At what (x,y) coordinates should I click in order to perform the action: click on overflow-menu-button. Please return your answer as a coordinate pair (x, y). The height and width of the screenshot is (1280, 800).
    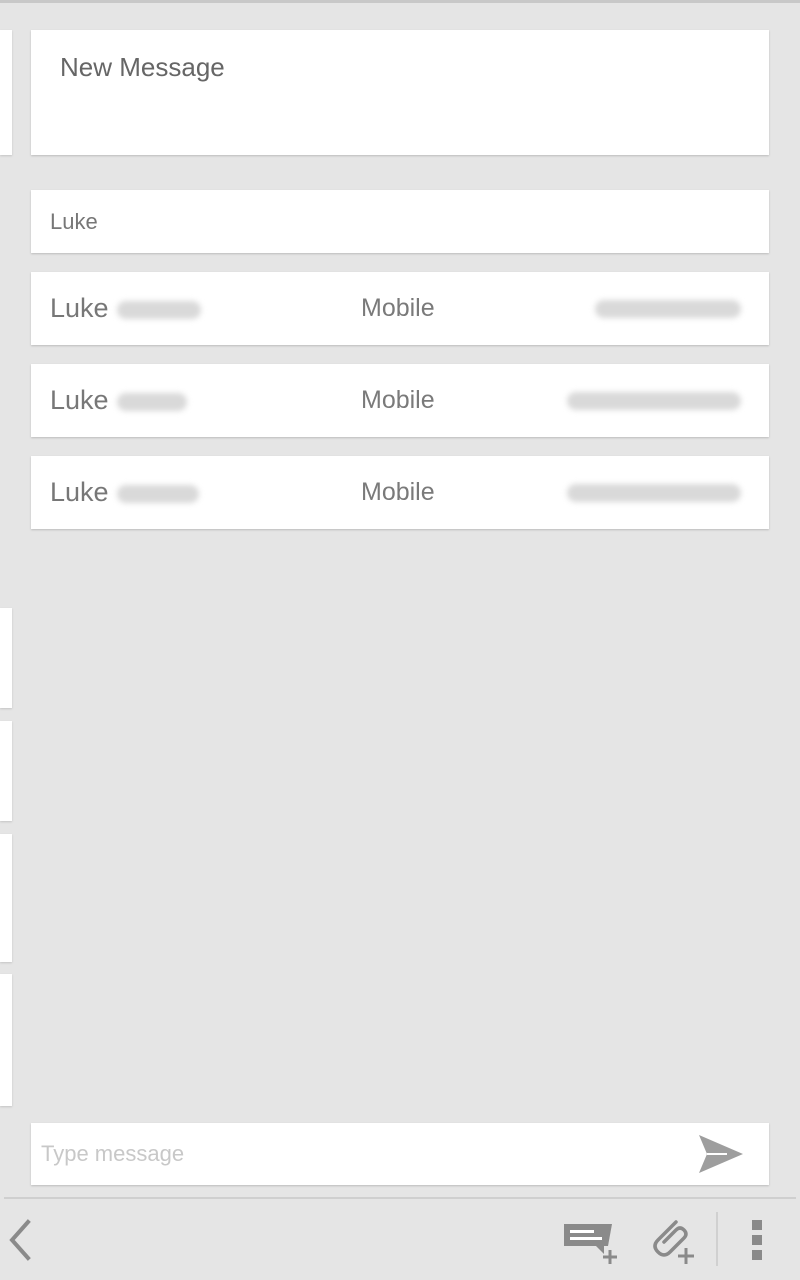
    Looking at the image, I should click on (758, 1240).